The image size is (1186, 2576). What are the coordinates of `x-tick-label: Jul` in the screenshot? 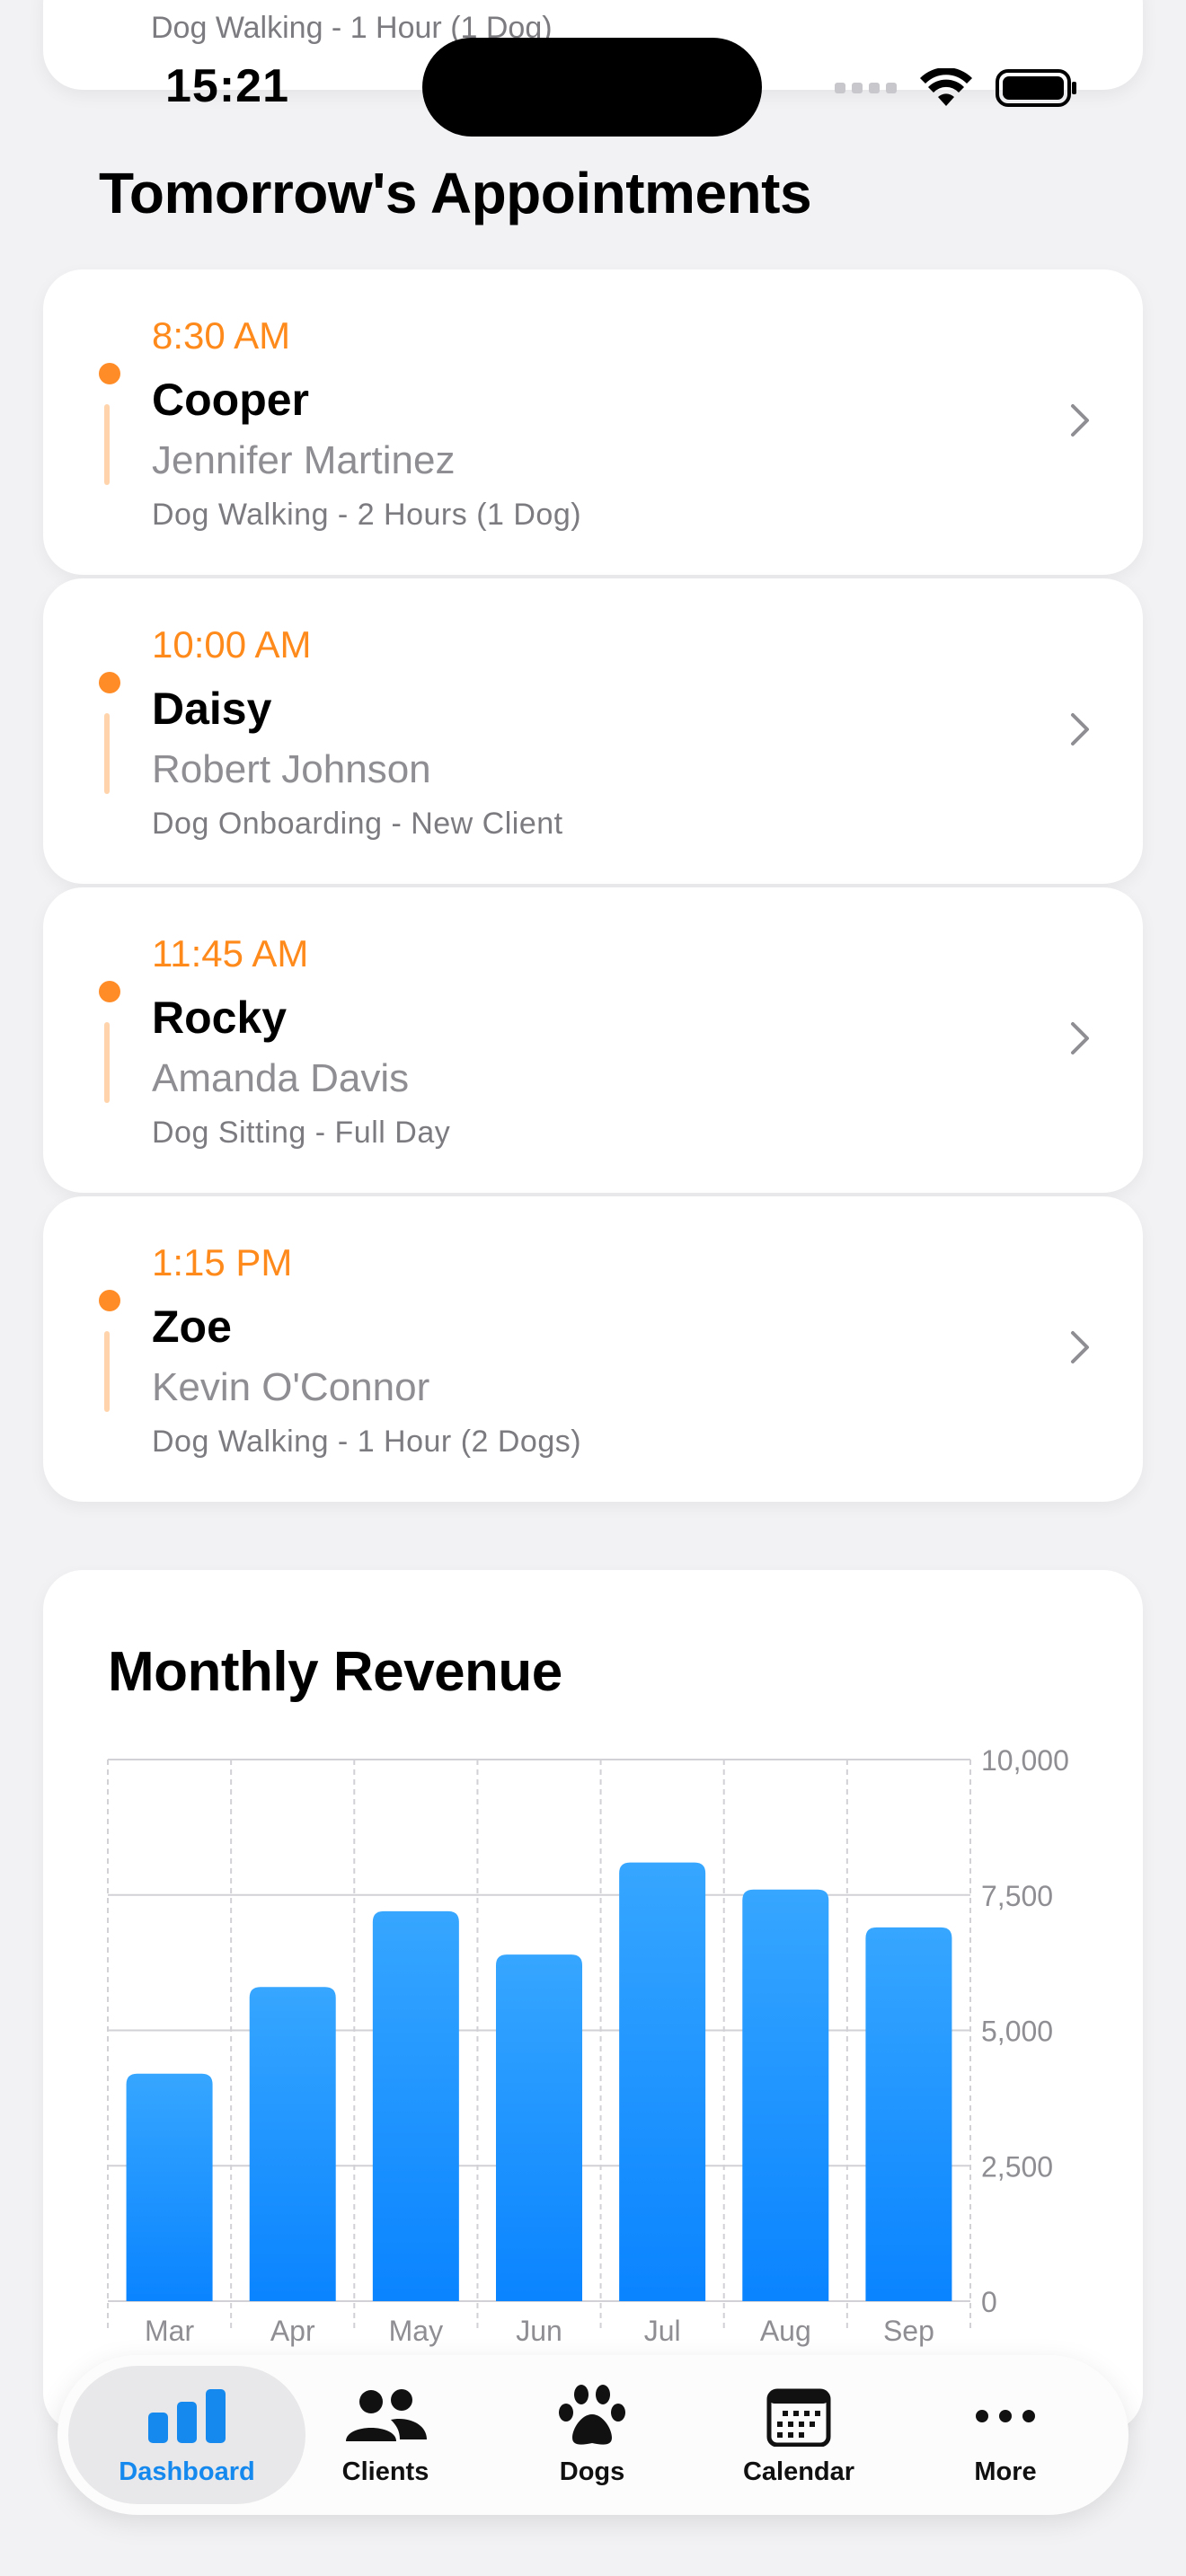 It's located at (662, 2331).